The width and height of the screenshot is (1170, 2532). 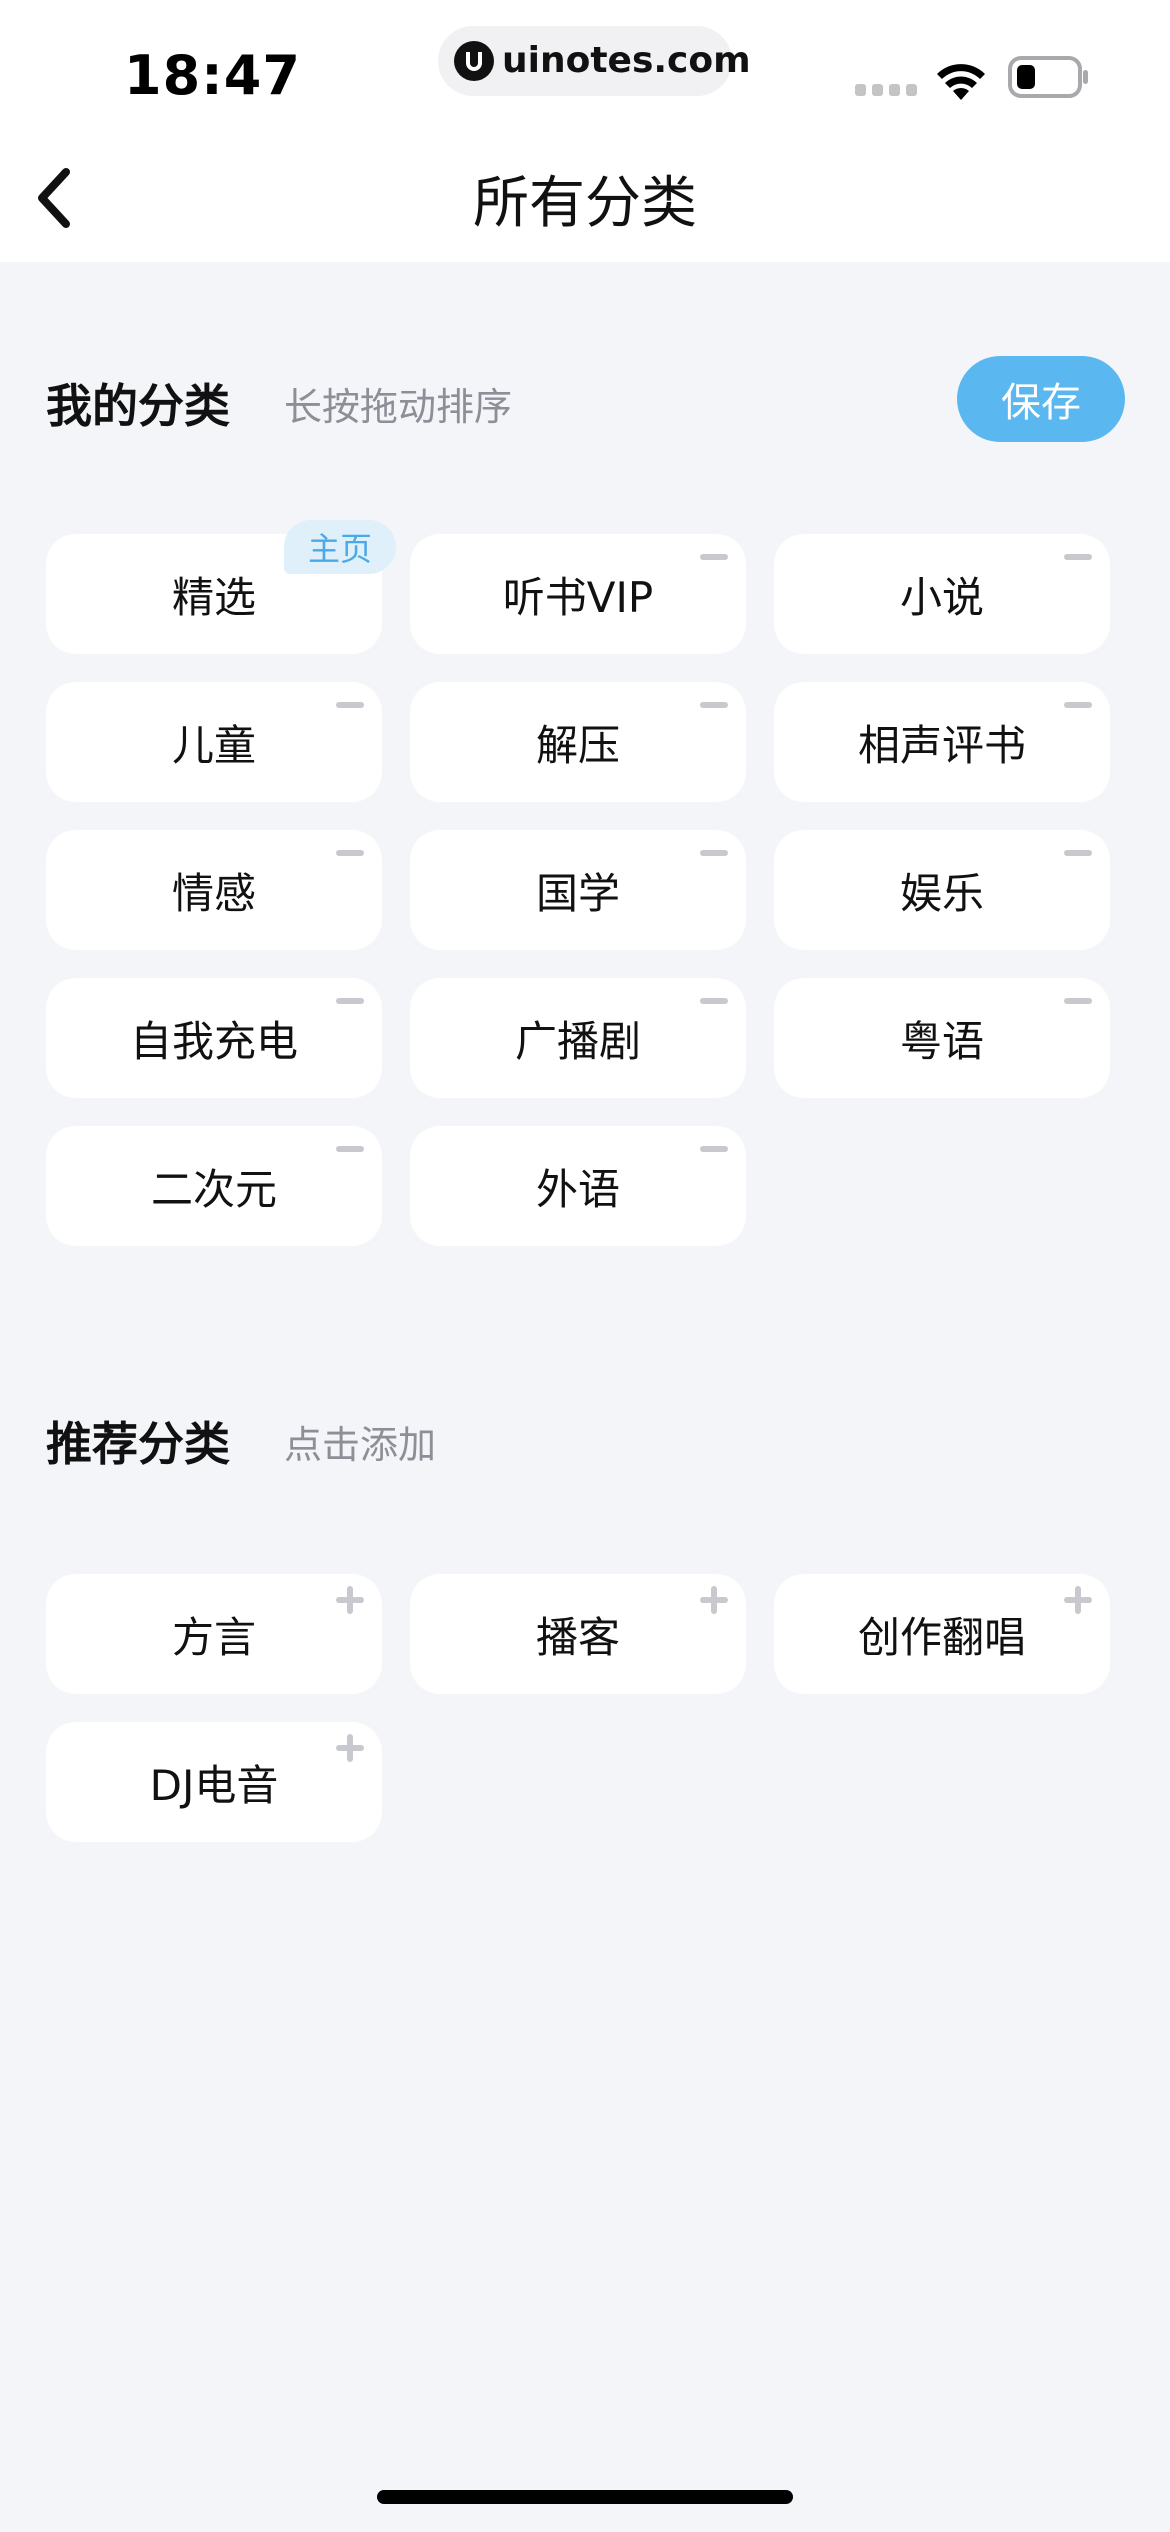 I want to click on category-label: 精选, so click(x=213, y=597).